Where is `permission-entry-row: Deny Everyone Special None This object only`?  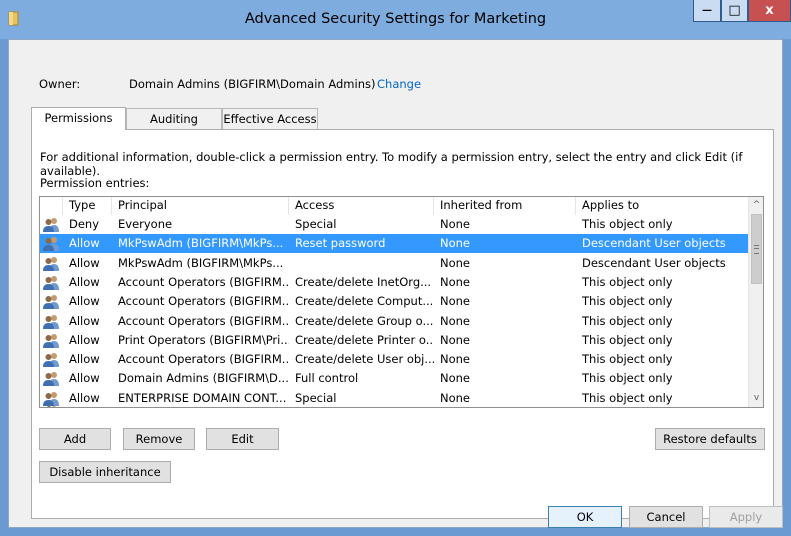 permission-entry-row: Deny Everyone Special None This object only is located at coordinates (394, 224).